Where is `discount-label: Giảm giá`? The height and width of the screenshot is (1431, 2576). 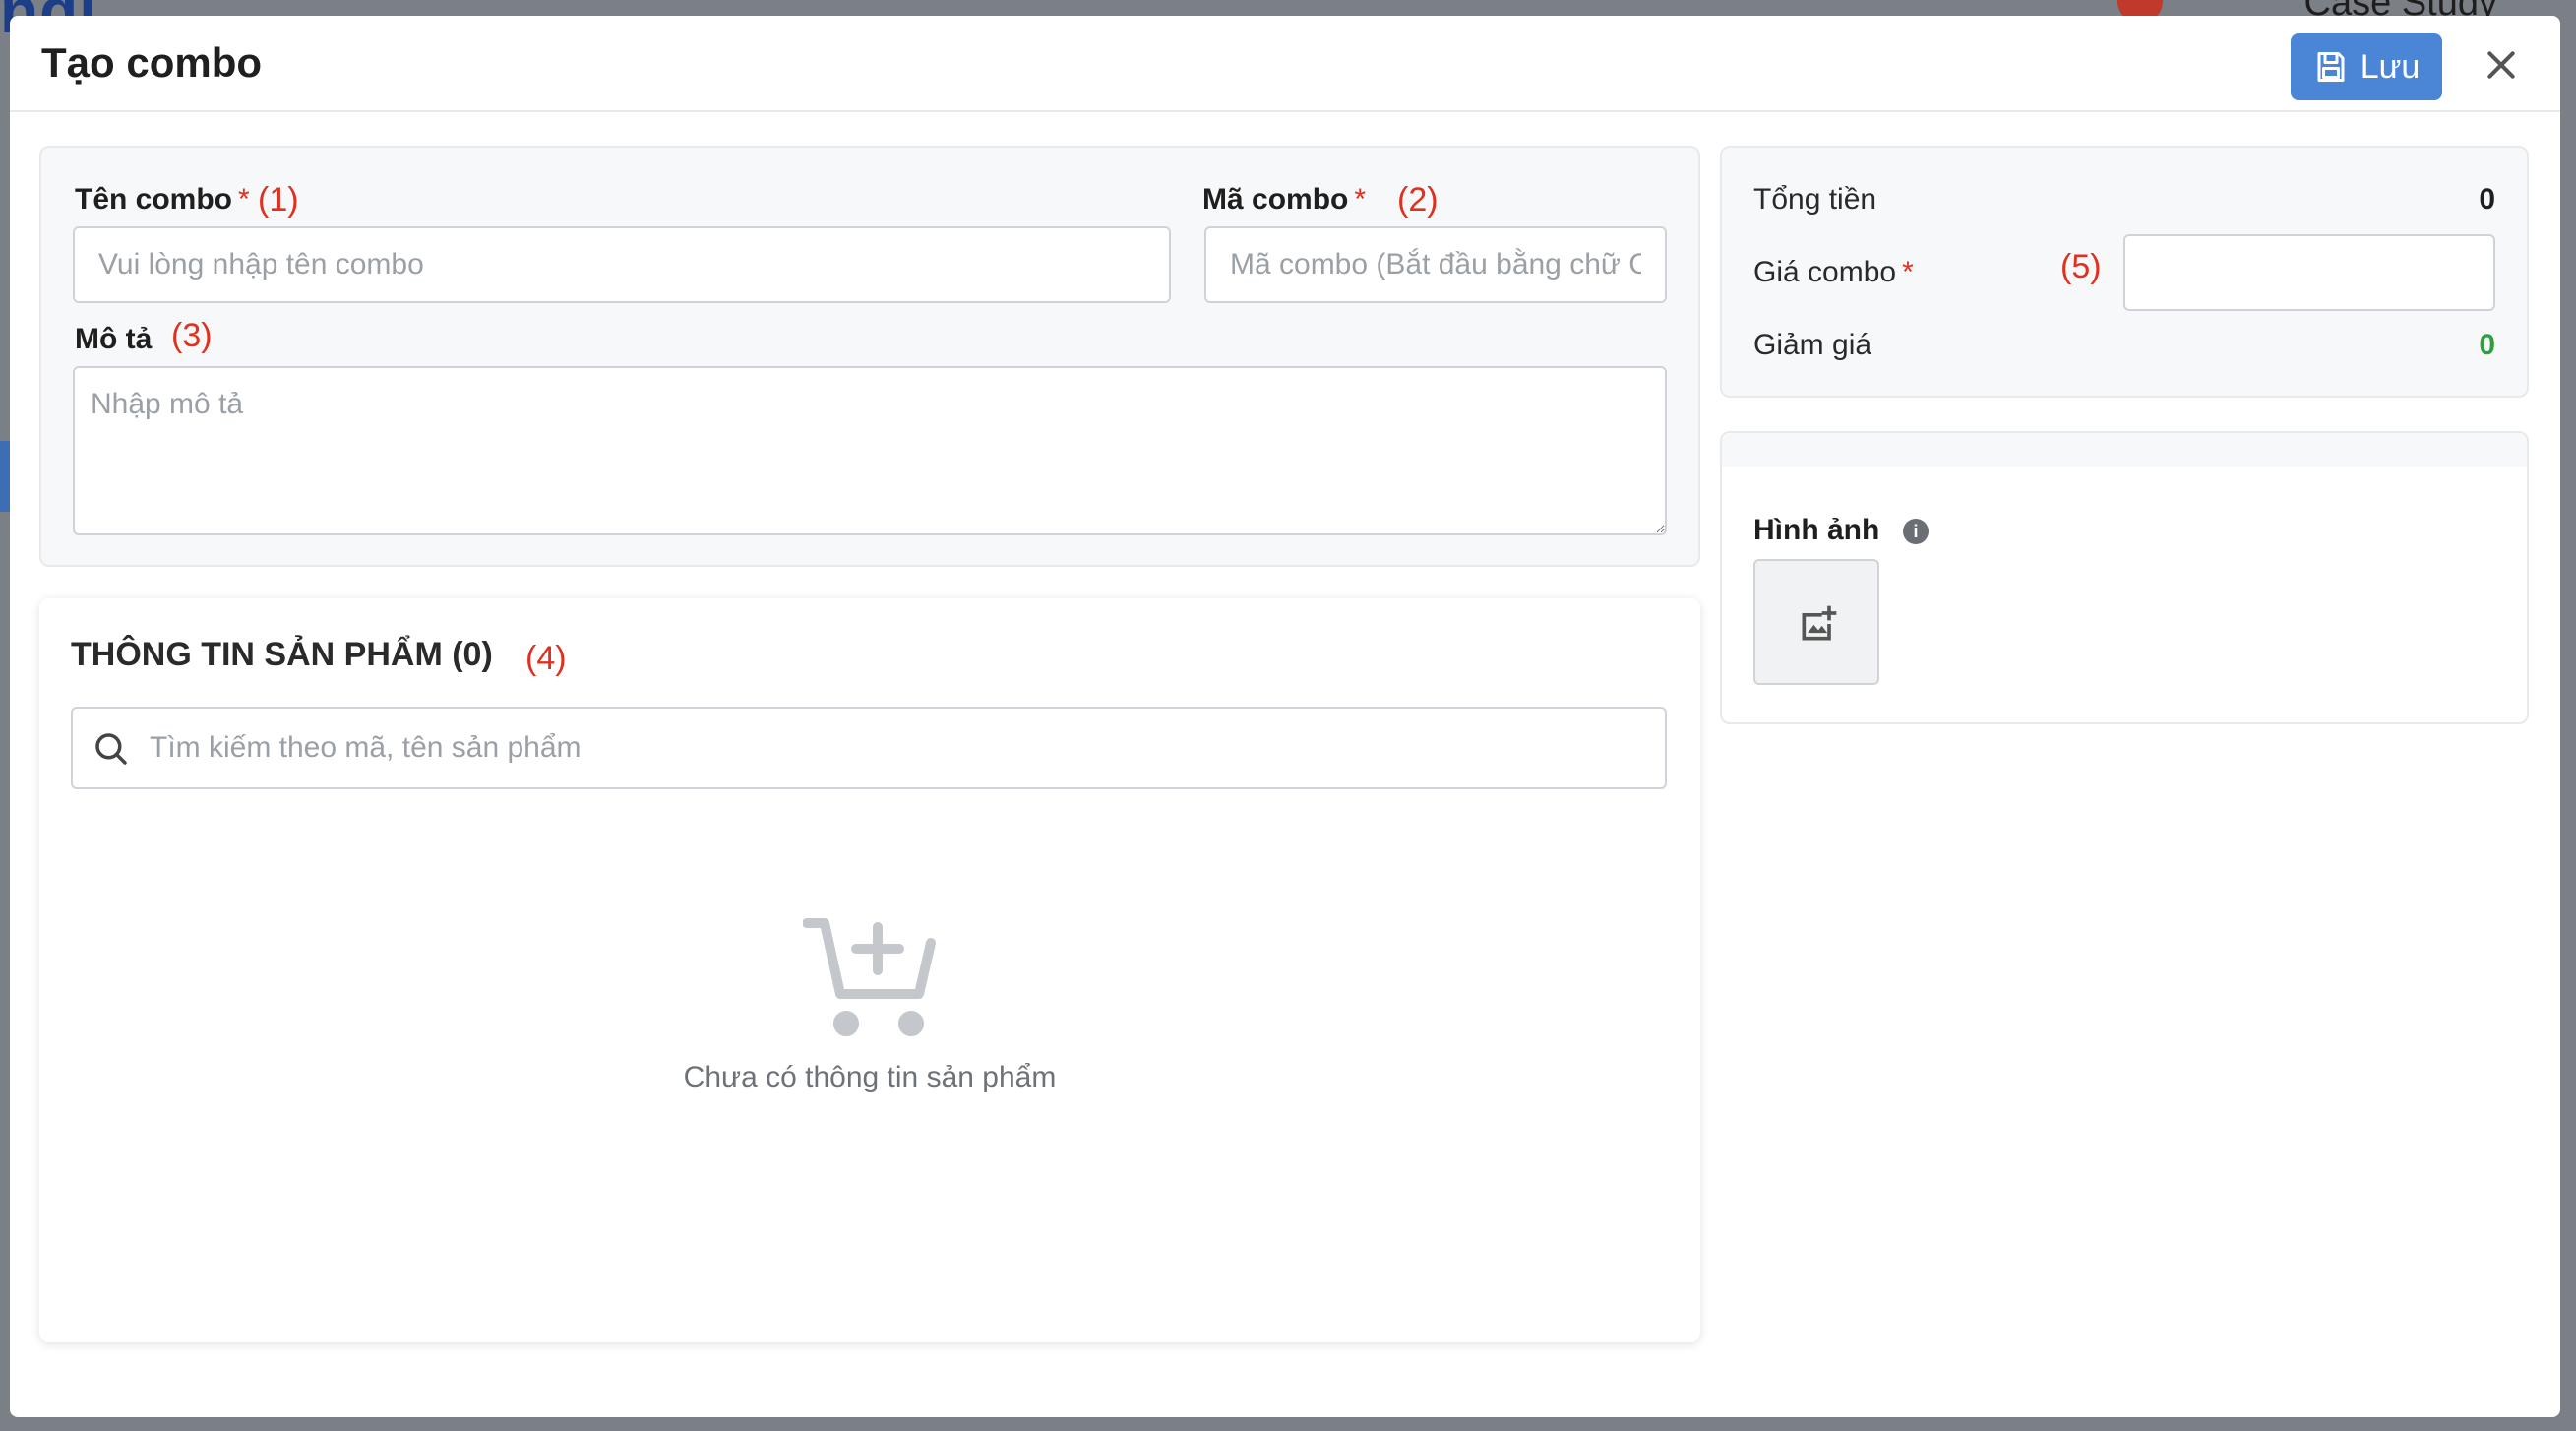
discount-label: Giảm giá is located at coordinates (1812, 345).